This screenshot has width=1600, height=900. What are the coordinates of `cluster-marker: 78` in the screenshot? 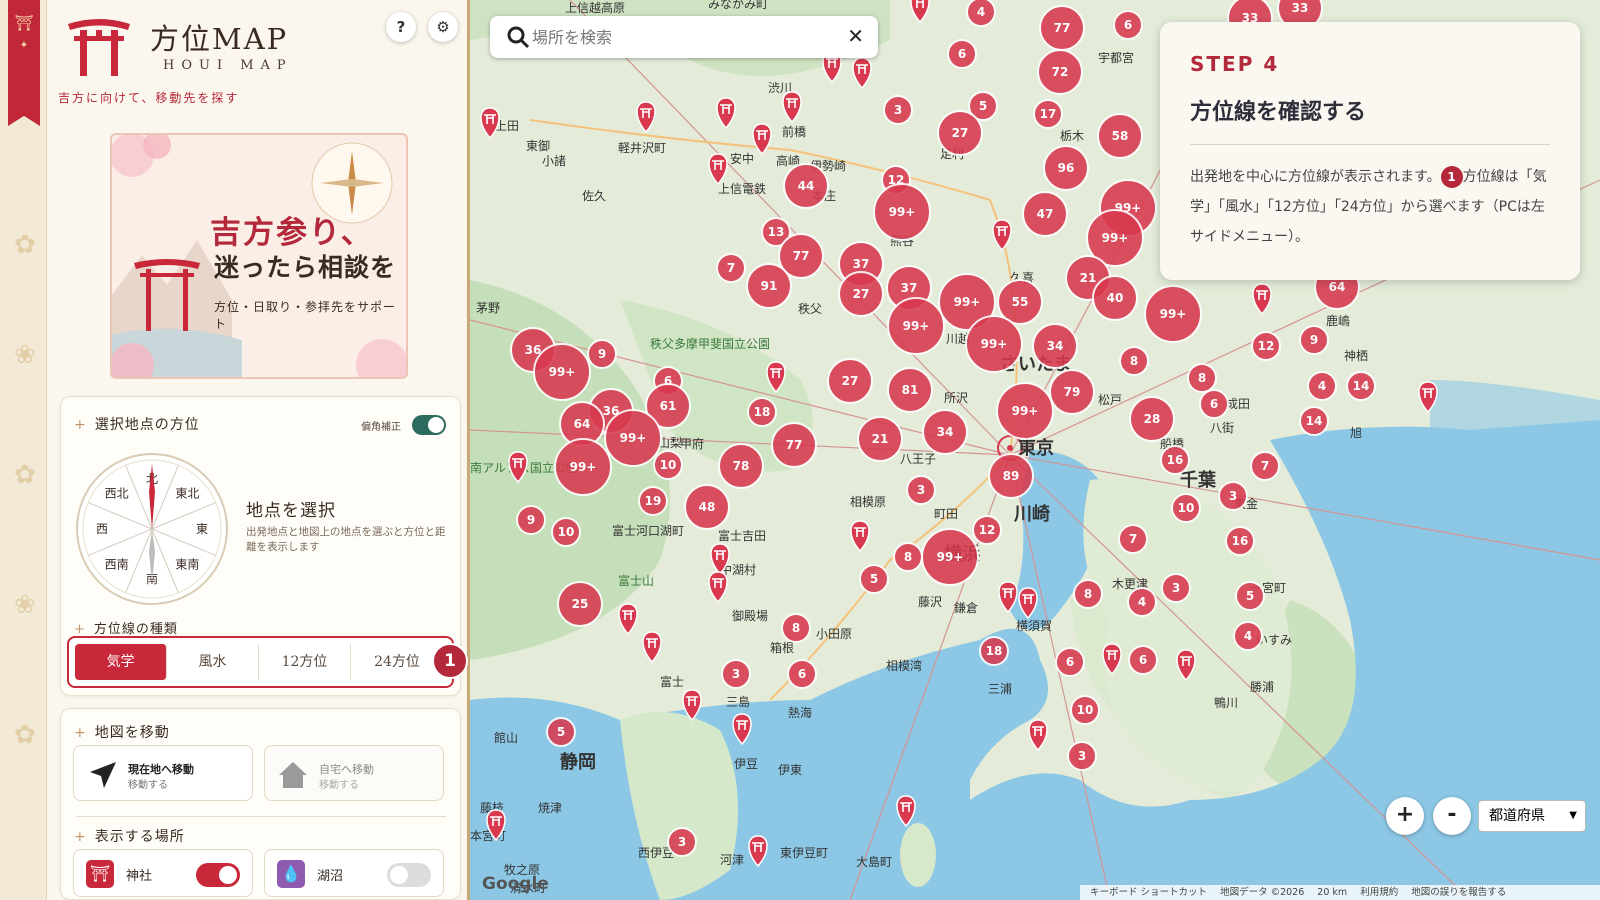 It's located at (741, 466).